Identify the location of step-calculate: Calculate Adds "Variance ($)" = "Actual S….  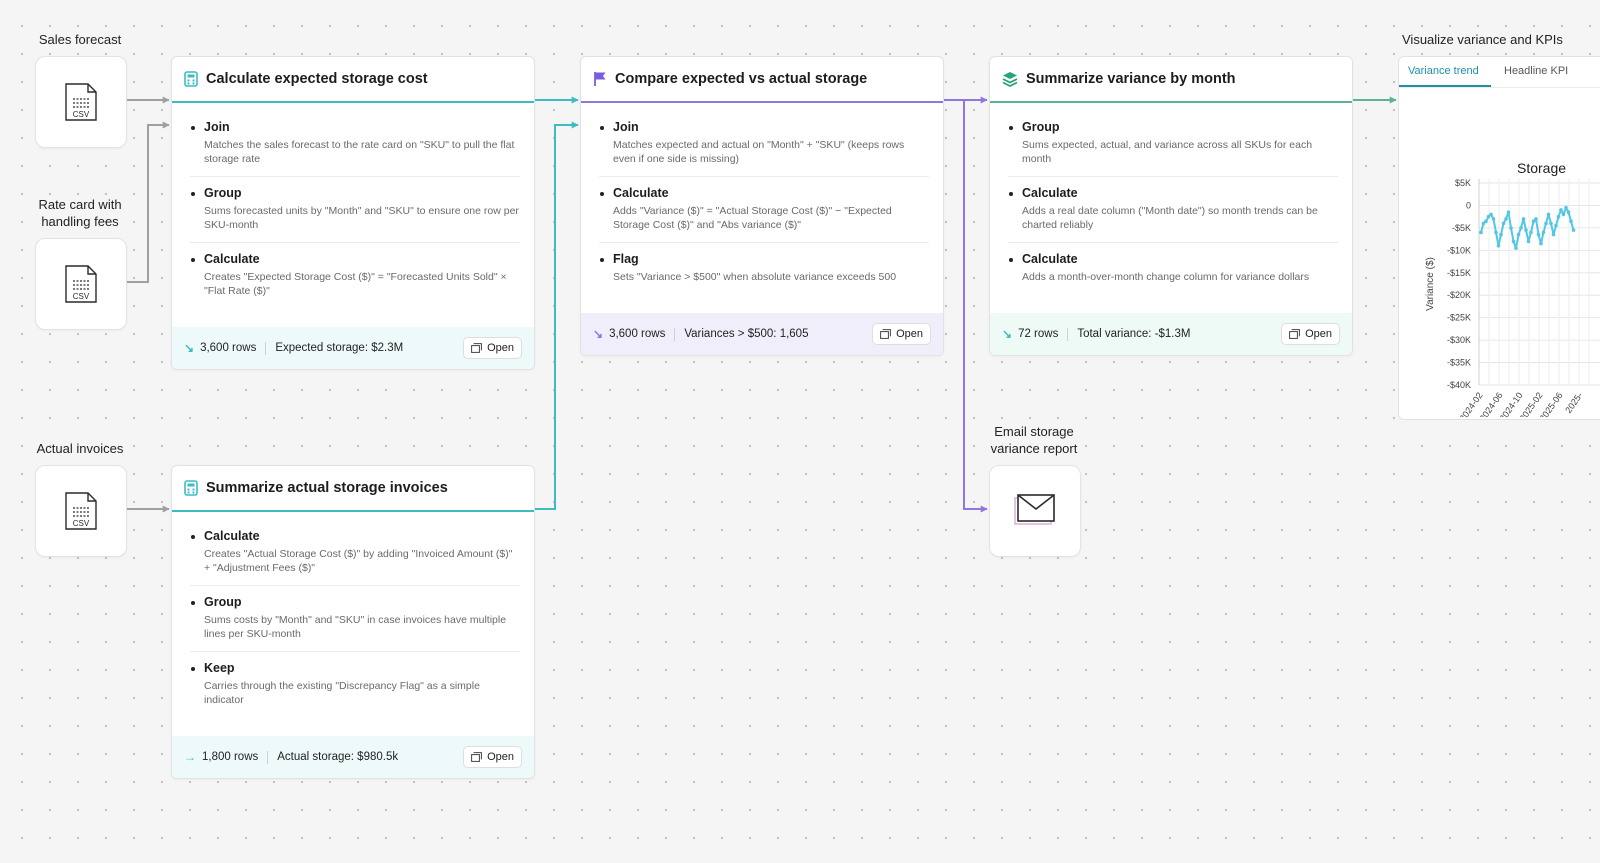
(764, 210).